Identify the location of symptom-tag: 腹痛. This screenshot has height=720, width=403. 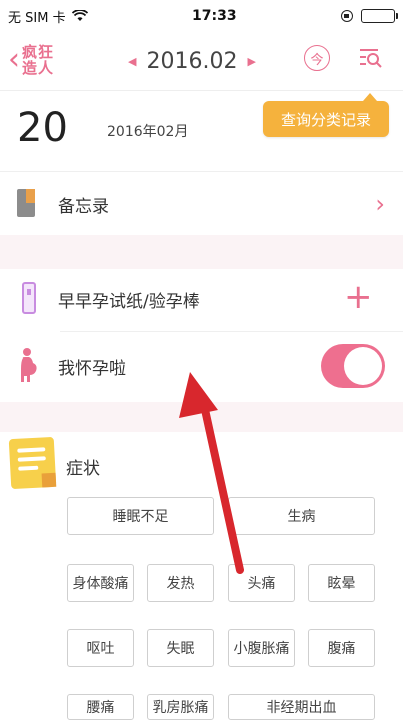
(341, 648).